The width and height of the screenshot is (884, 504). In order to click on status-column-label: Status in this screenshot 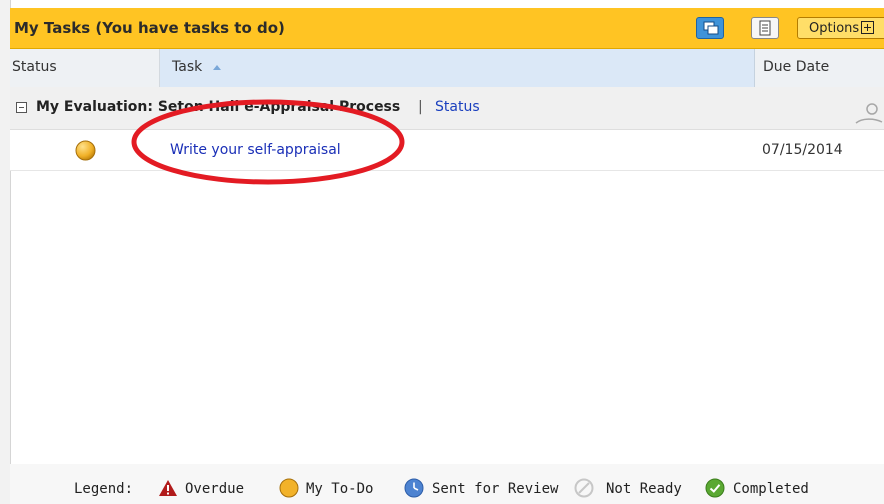, I will do `click(34, 67)`.